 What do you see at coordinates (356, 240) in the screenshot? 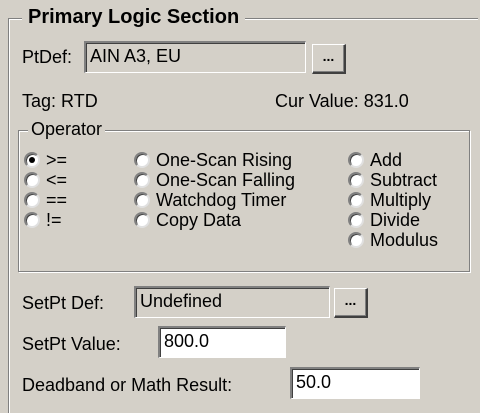
I see `radio-modulus` at bounding box center [356, 240].